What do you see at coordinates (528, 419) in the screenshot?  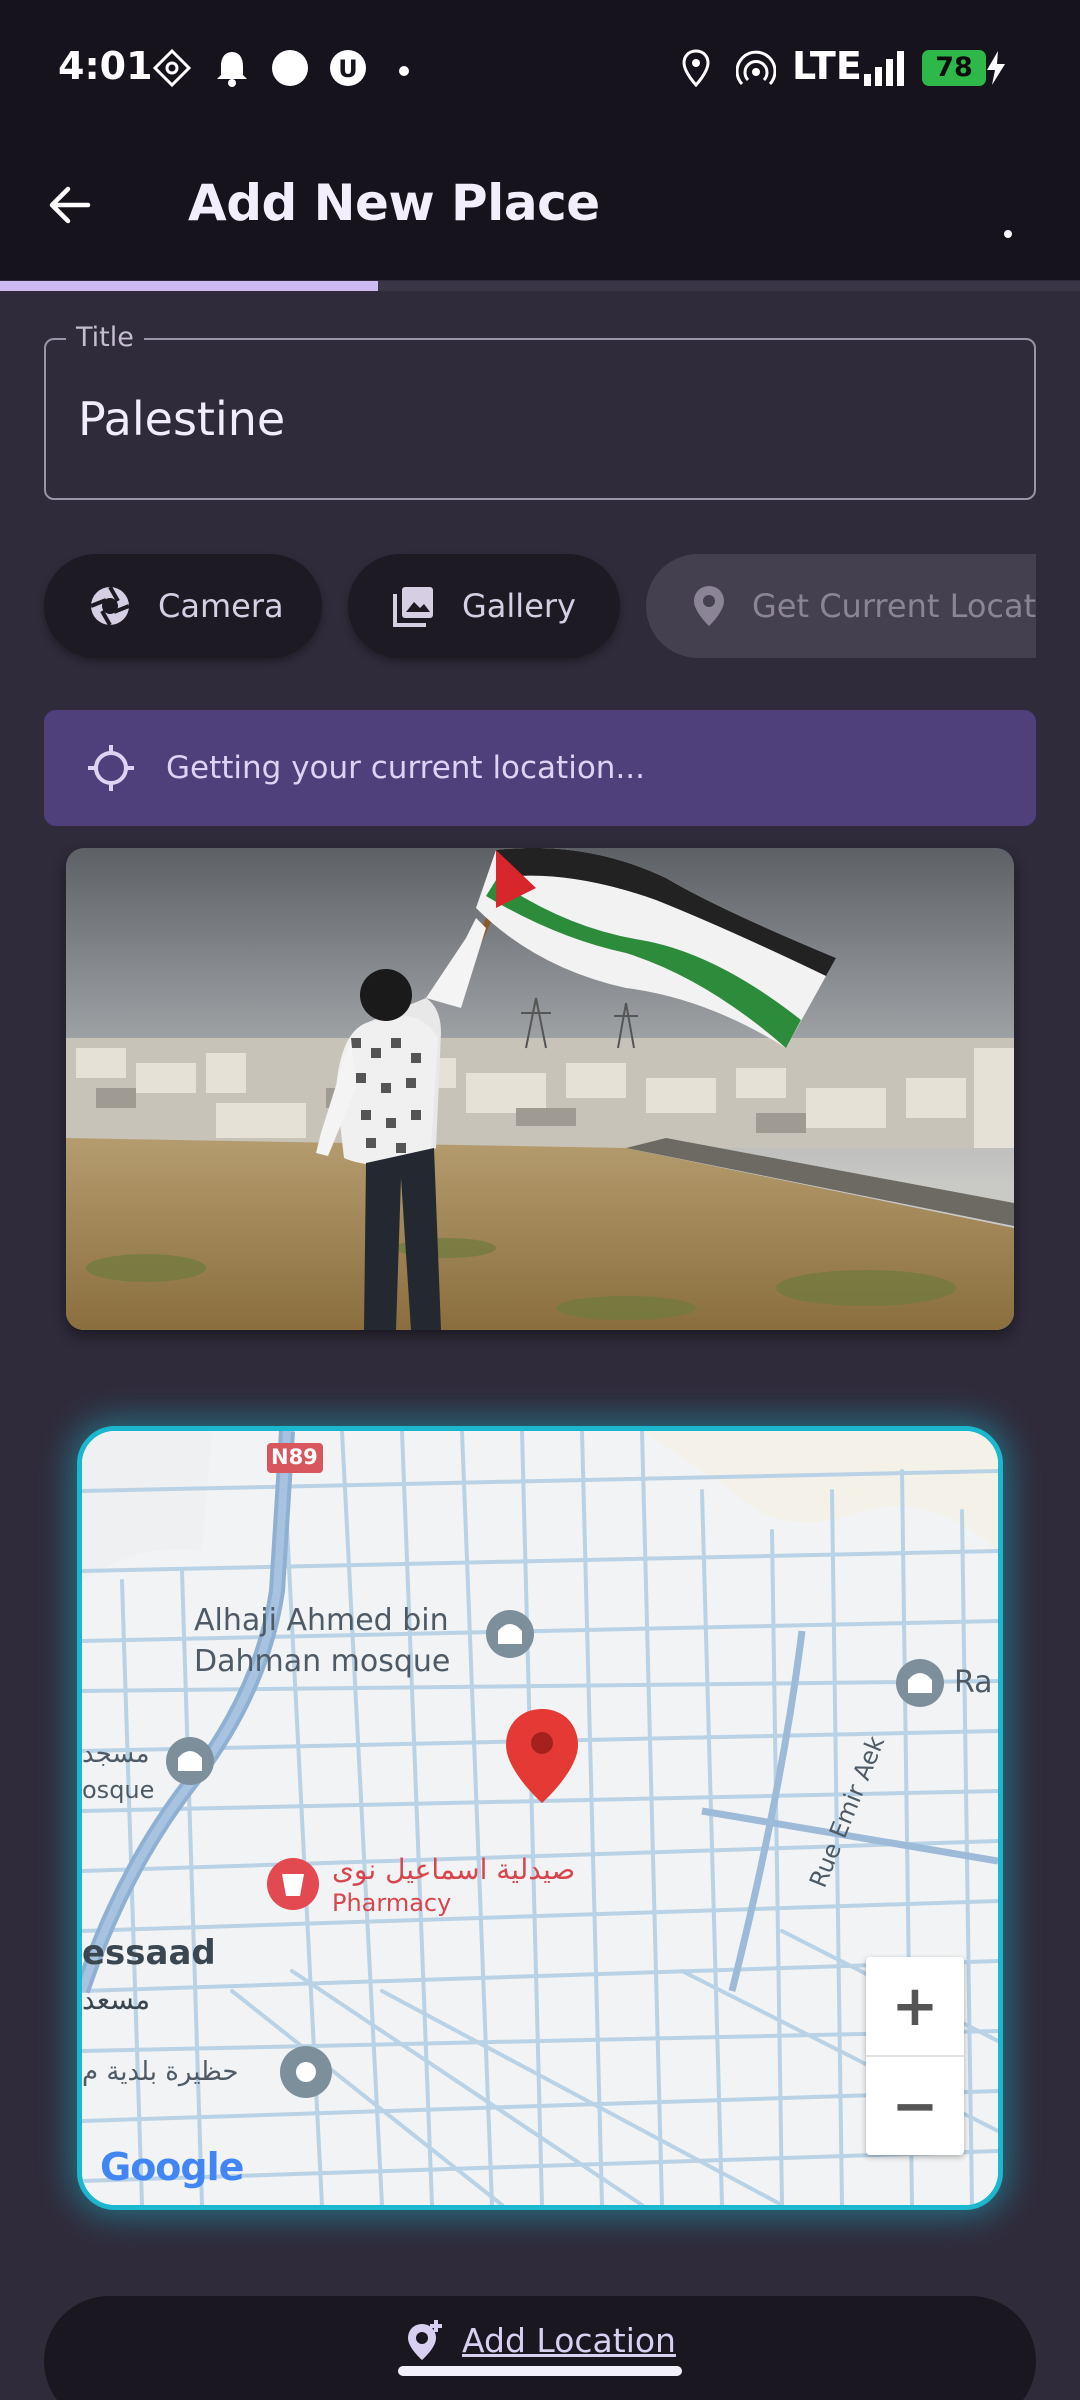 I see `title-input` at bounding box center [528, 419].